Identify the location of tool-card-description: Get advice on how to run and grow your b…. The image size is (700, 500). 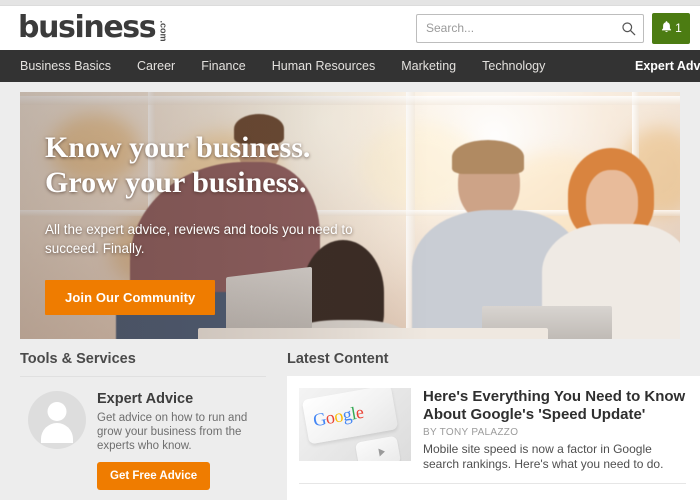
(172, 432).